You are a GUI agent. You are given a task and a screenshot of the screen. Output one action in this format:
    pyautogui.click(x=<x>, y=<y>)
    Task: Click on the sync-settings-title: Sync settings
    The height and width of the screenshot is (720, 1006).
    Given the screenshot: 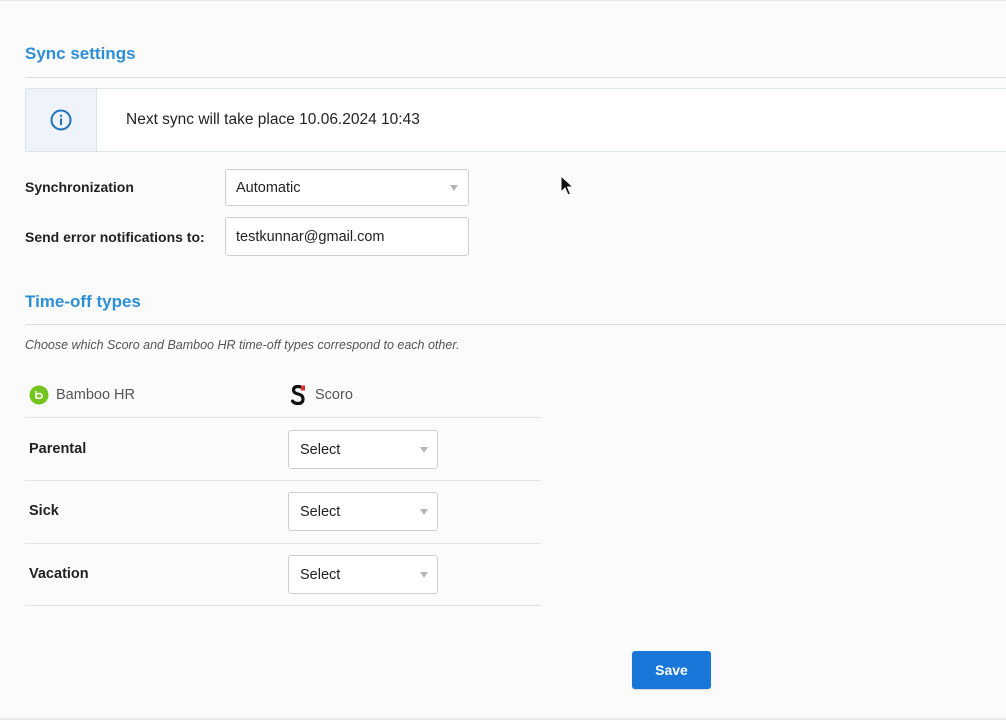 What is the action you would take?
    pyautogui.click(x=80, y=53)
    